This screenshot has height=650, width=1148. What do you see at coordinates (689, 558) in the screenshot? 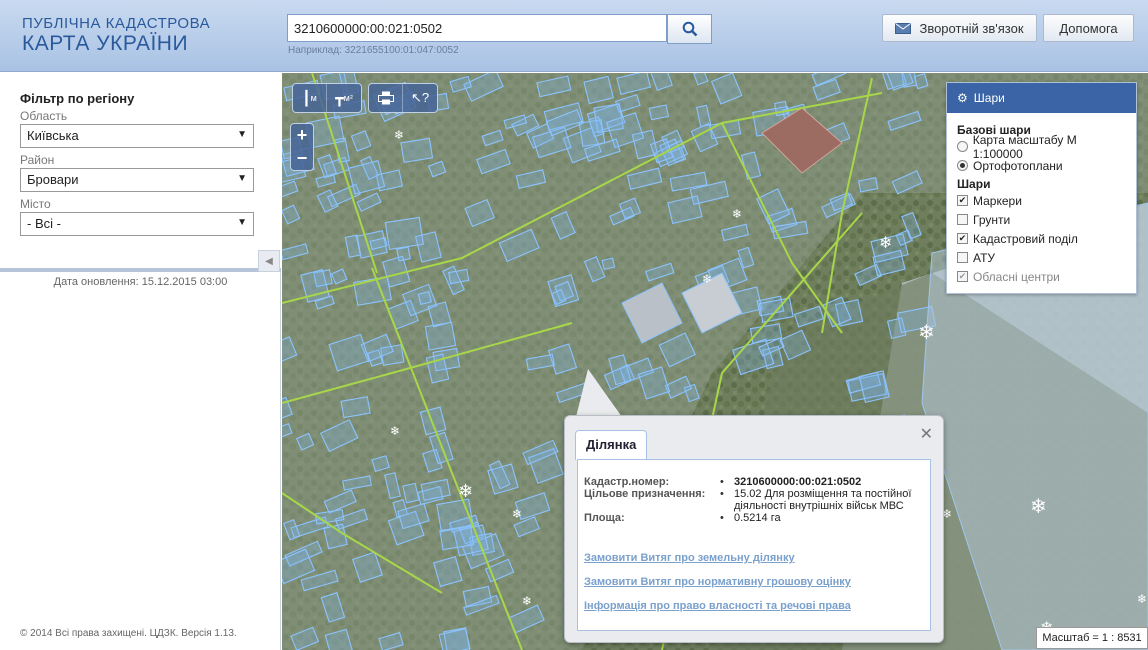
I see `order-extract-link: Замовити Витяг про земельну ділянку` at bounding box center [689, 558].